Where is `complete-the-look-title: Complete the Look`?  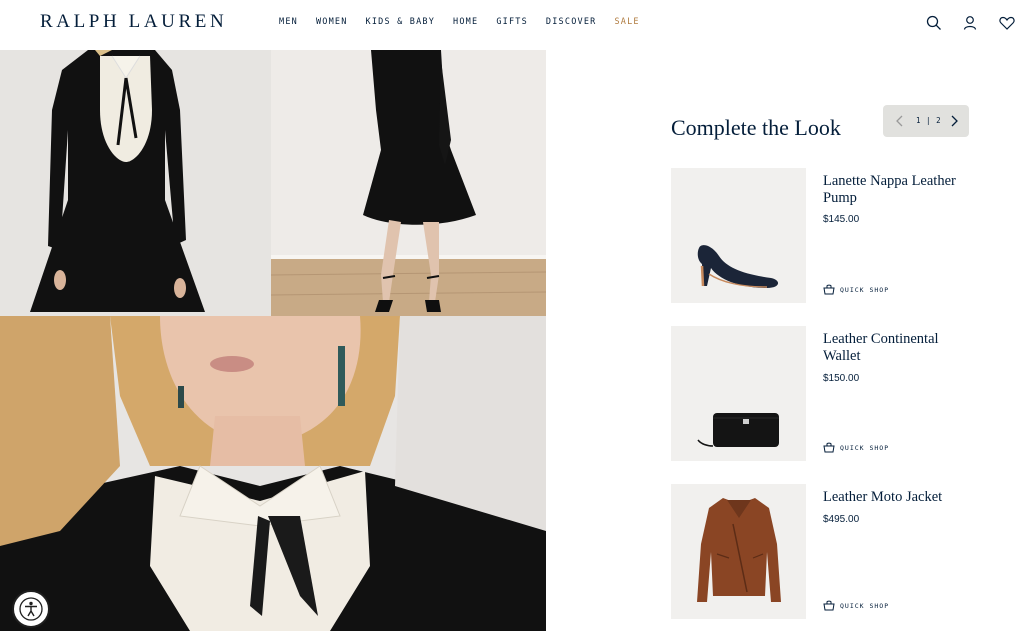
complete-the-look-title: Complete the Look is located at coordinates (756, 127).